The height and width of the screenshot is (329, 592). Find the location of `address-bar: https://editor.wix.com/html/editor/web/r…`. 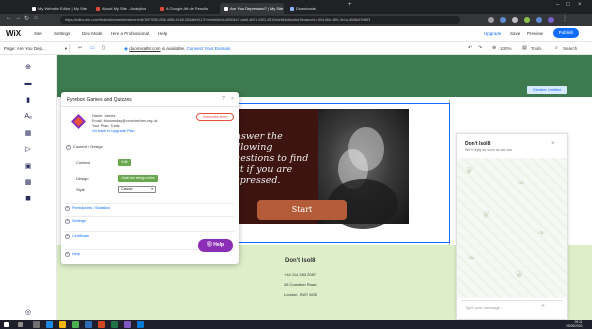

address-bar: https://editor.wix.com/html/editor/web/r… is located at coordinates (260, 20).